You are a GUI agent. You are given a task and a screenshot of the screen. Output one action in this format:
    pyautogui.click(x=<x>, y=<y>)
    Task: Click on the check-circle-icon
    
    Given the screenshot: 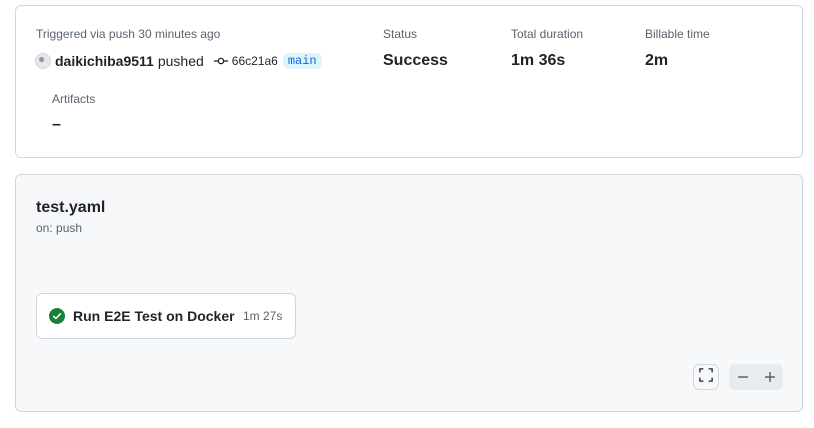 What is the action you would take?
    pyautogui.click(x=57, y=316)
    